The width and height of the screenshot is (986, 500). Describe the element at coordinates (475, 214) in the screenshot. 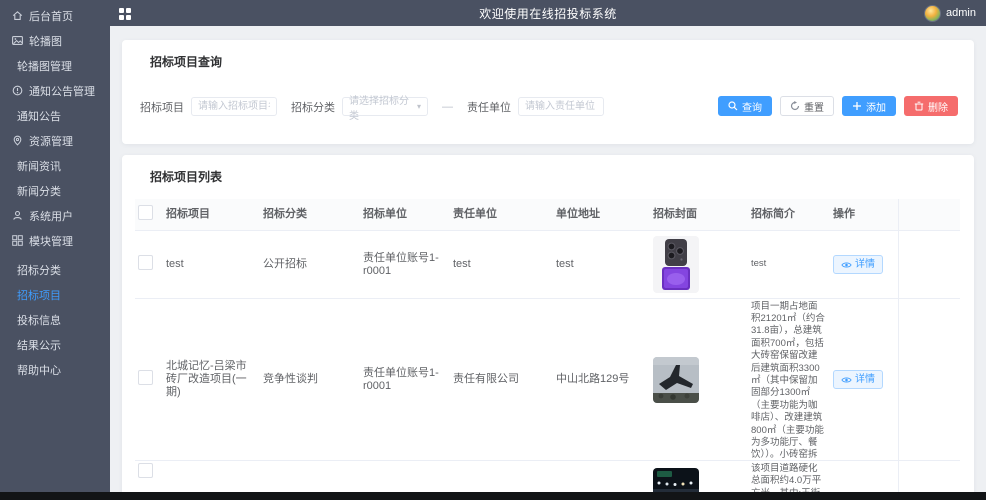

I see `col-responsible: 责任单位` at that location.